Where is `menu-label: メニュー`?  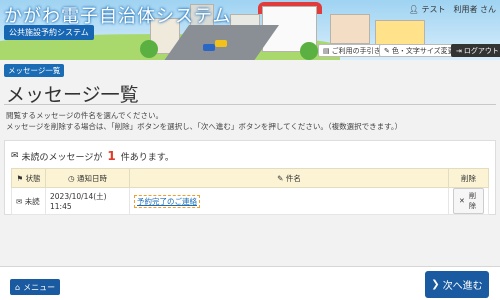 menu-label: メニュー is located at coordinates (39, 287).